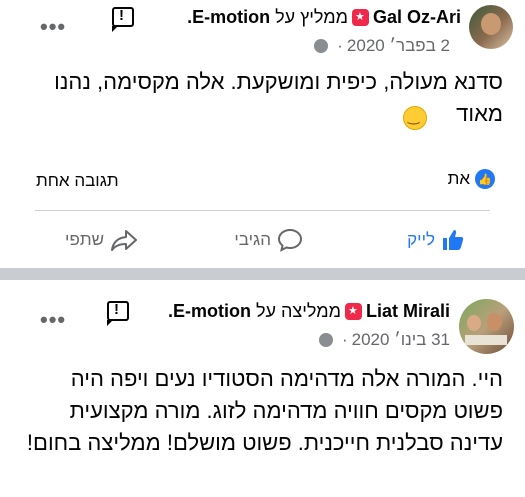 This screenshot has width=525, height=497. What do you see at coordinates (421, 239) in the screenshot?
I see `like-label: לייק` at bounding box center [421, 239].